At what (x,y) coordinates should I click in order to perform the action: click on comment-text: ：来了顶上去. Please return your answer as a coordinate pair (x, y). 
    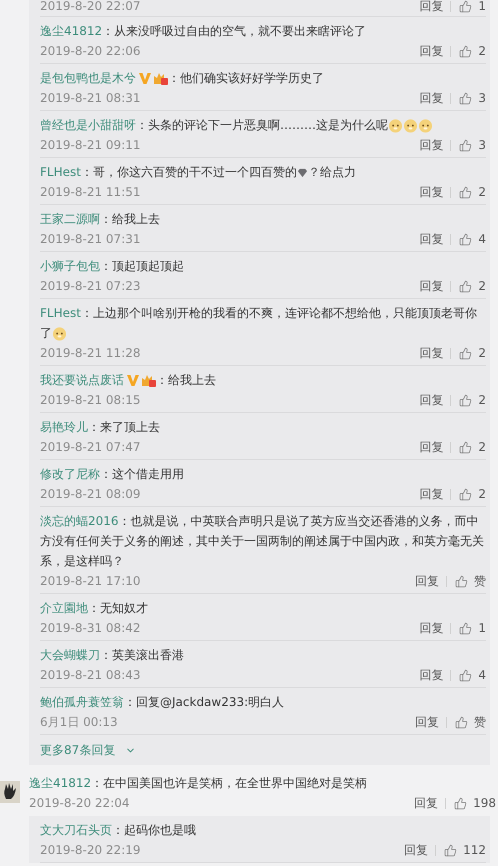
    Looking at the image, I should click on (124, 427).